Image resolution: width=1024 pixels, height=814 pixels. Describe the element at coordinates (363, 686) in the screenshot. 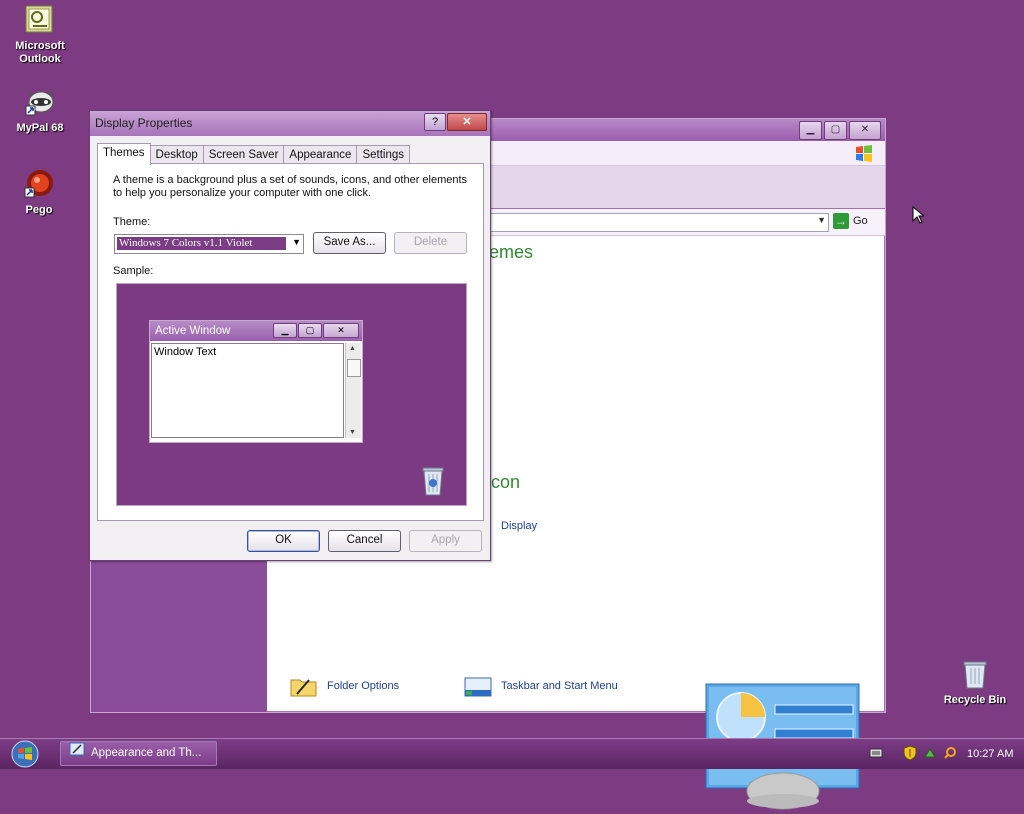

I see `link-folder-options-label: Folder Options` at that location.